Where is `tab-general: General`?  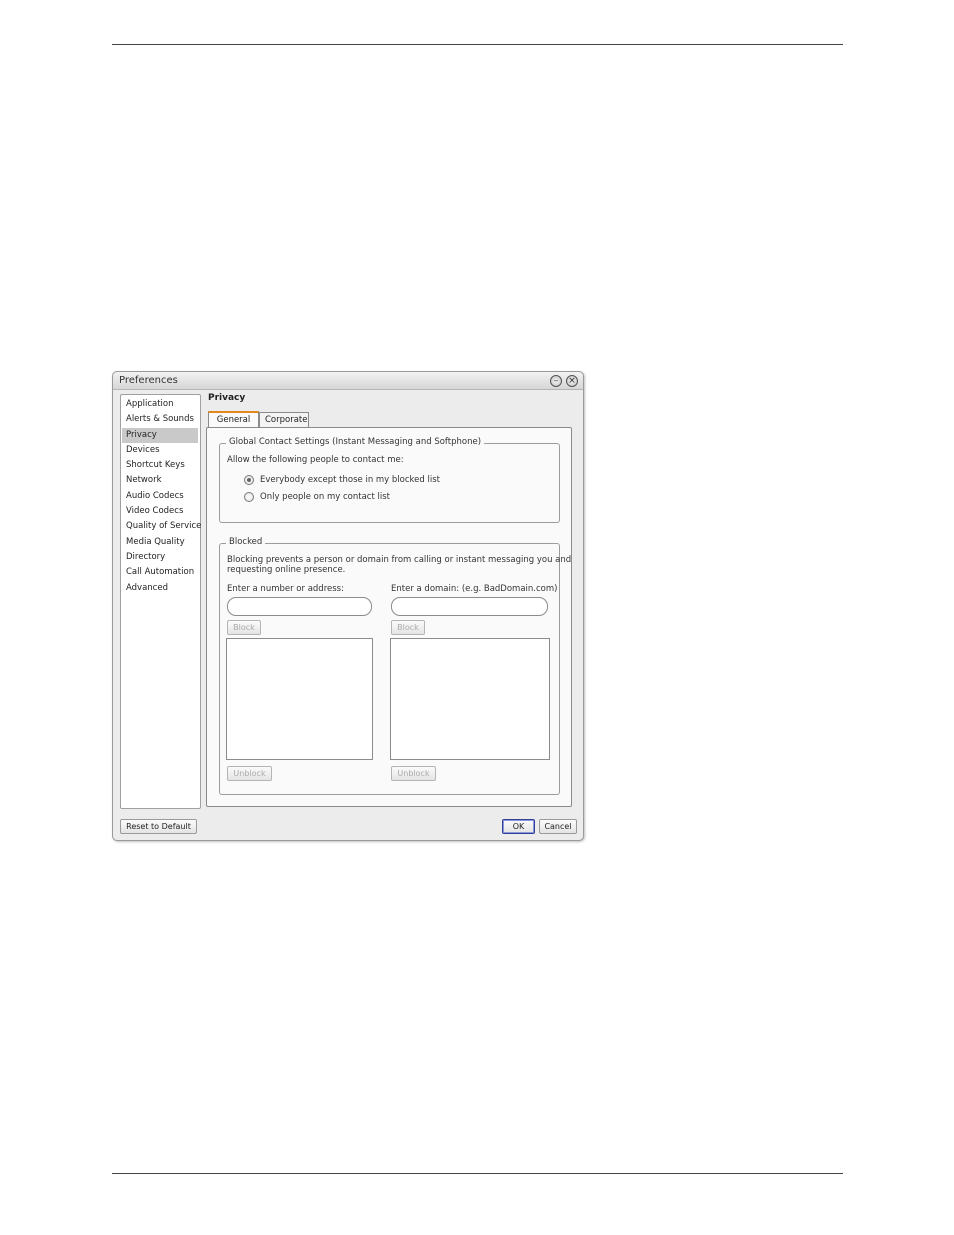 tab-general: General is located at coordinates (233, 419).